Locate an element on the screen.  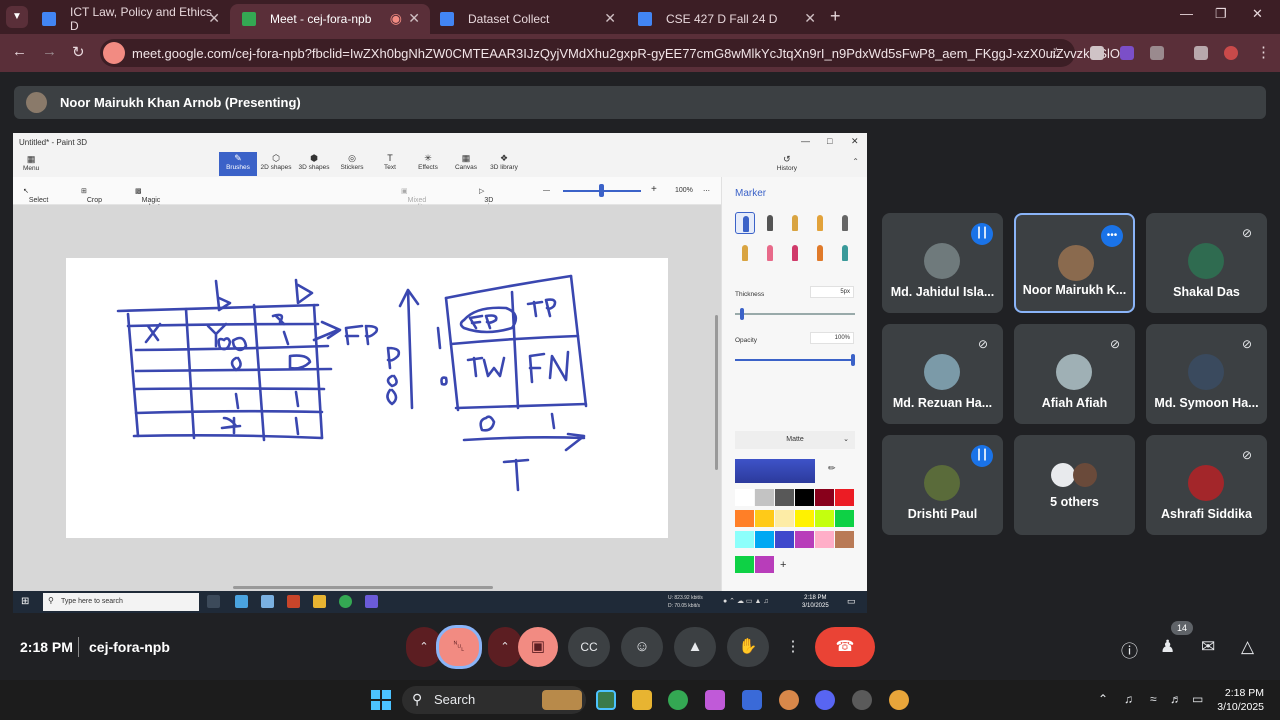
mic-off-button: ␀ is located at coordinates (459, 647).